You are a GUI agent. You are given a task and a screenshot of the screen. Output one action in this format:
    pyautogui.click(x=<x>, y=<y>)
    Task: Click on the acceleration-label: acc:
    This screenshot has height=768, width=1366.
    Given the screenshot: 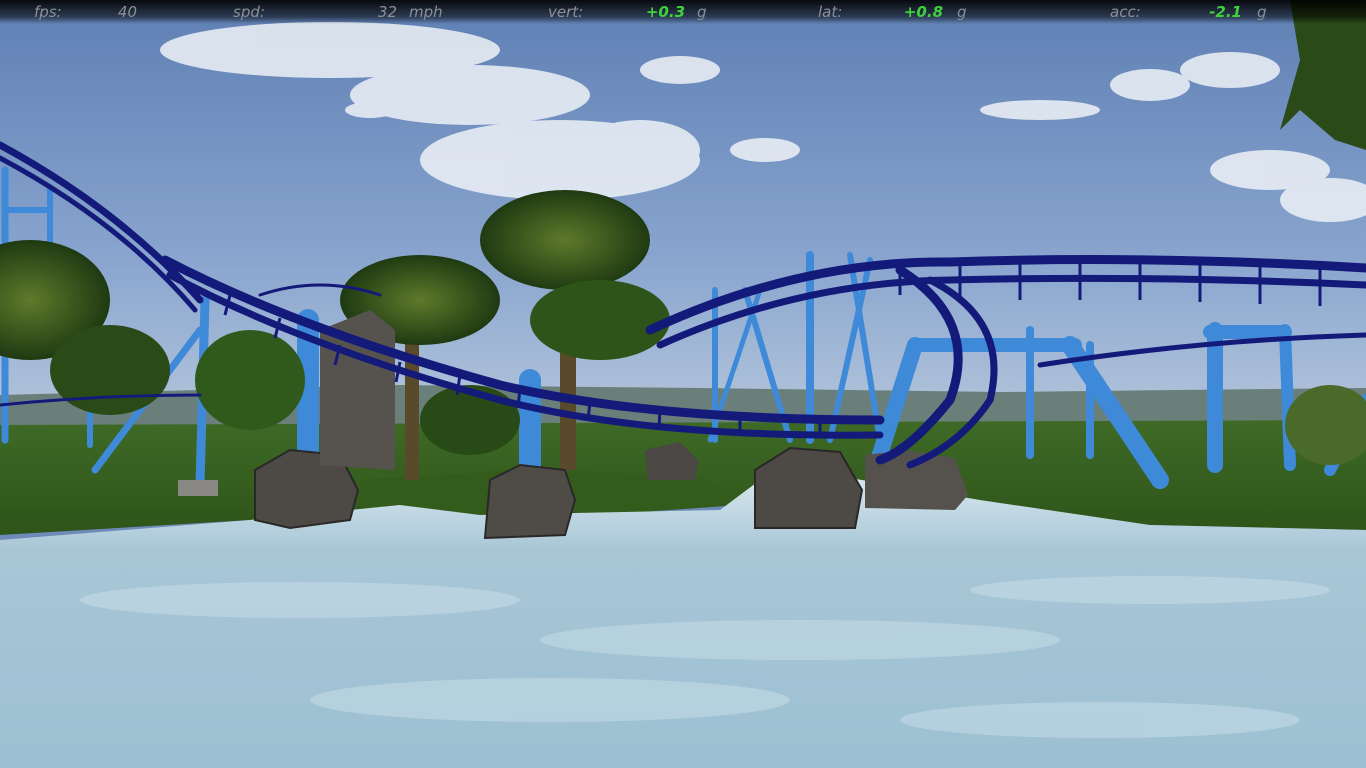 What is the action you would take?
    pyautogui.click(x=1125, y=12)
    